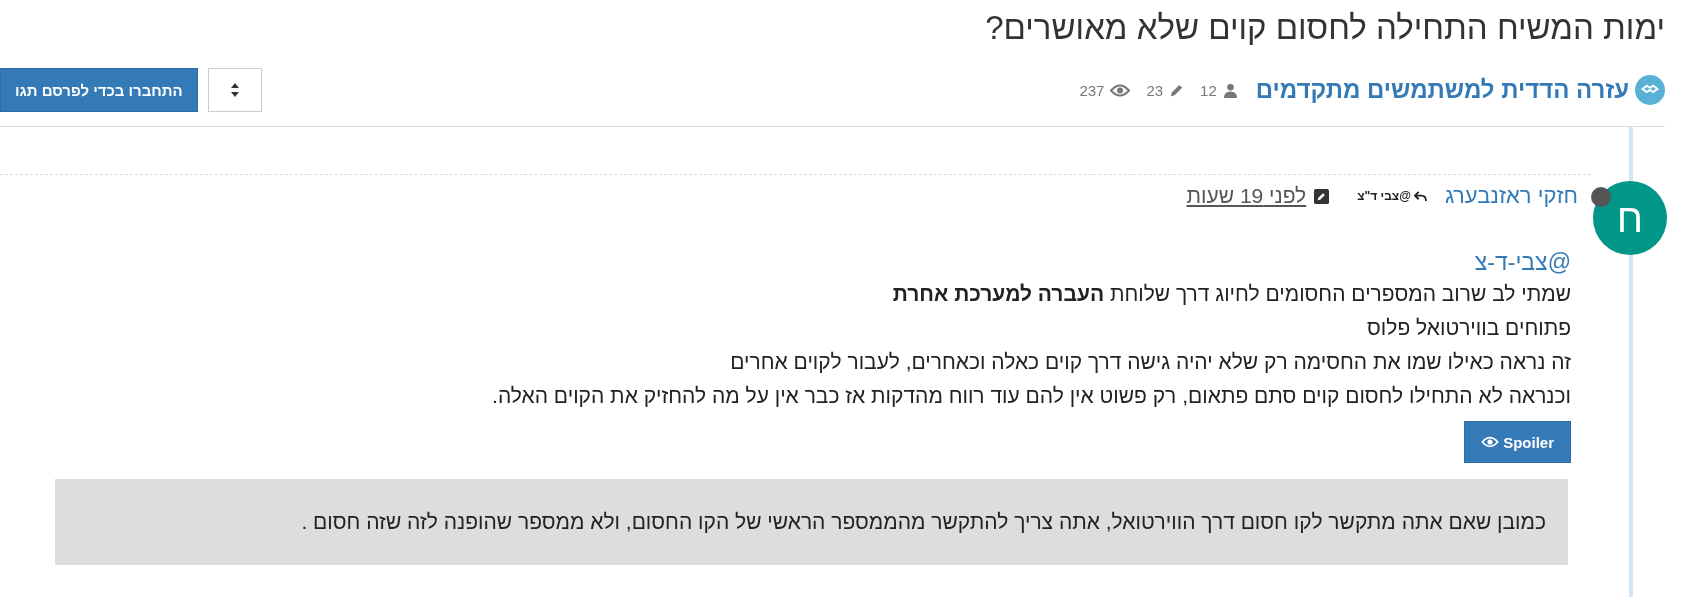  I want to click on reply-link: @צבי ד"צ, so click(1392, 196).